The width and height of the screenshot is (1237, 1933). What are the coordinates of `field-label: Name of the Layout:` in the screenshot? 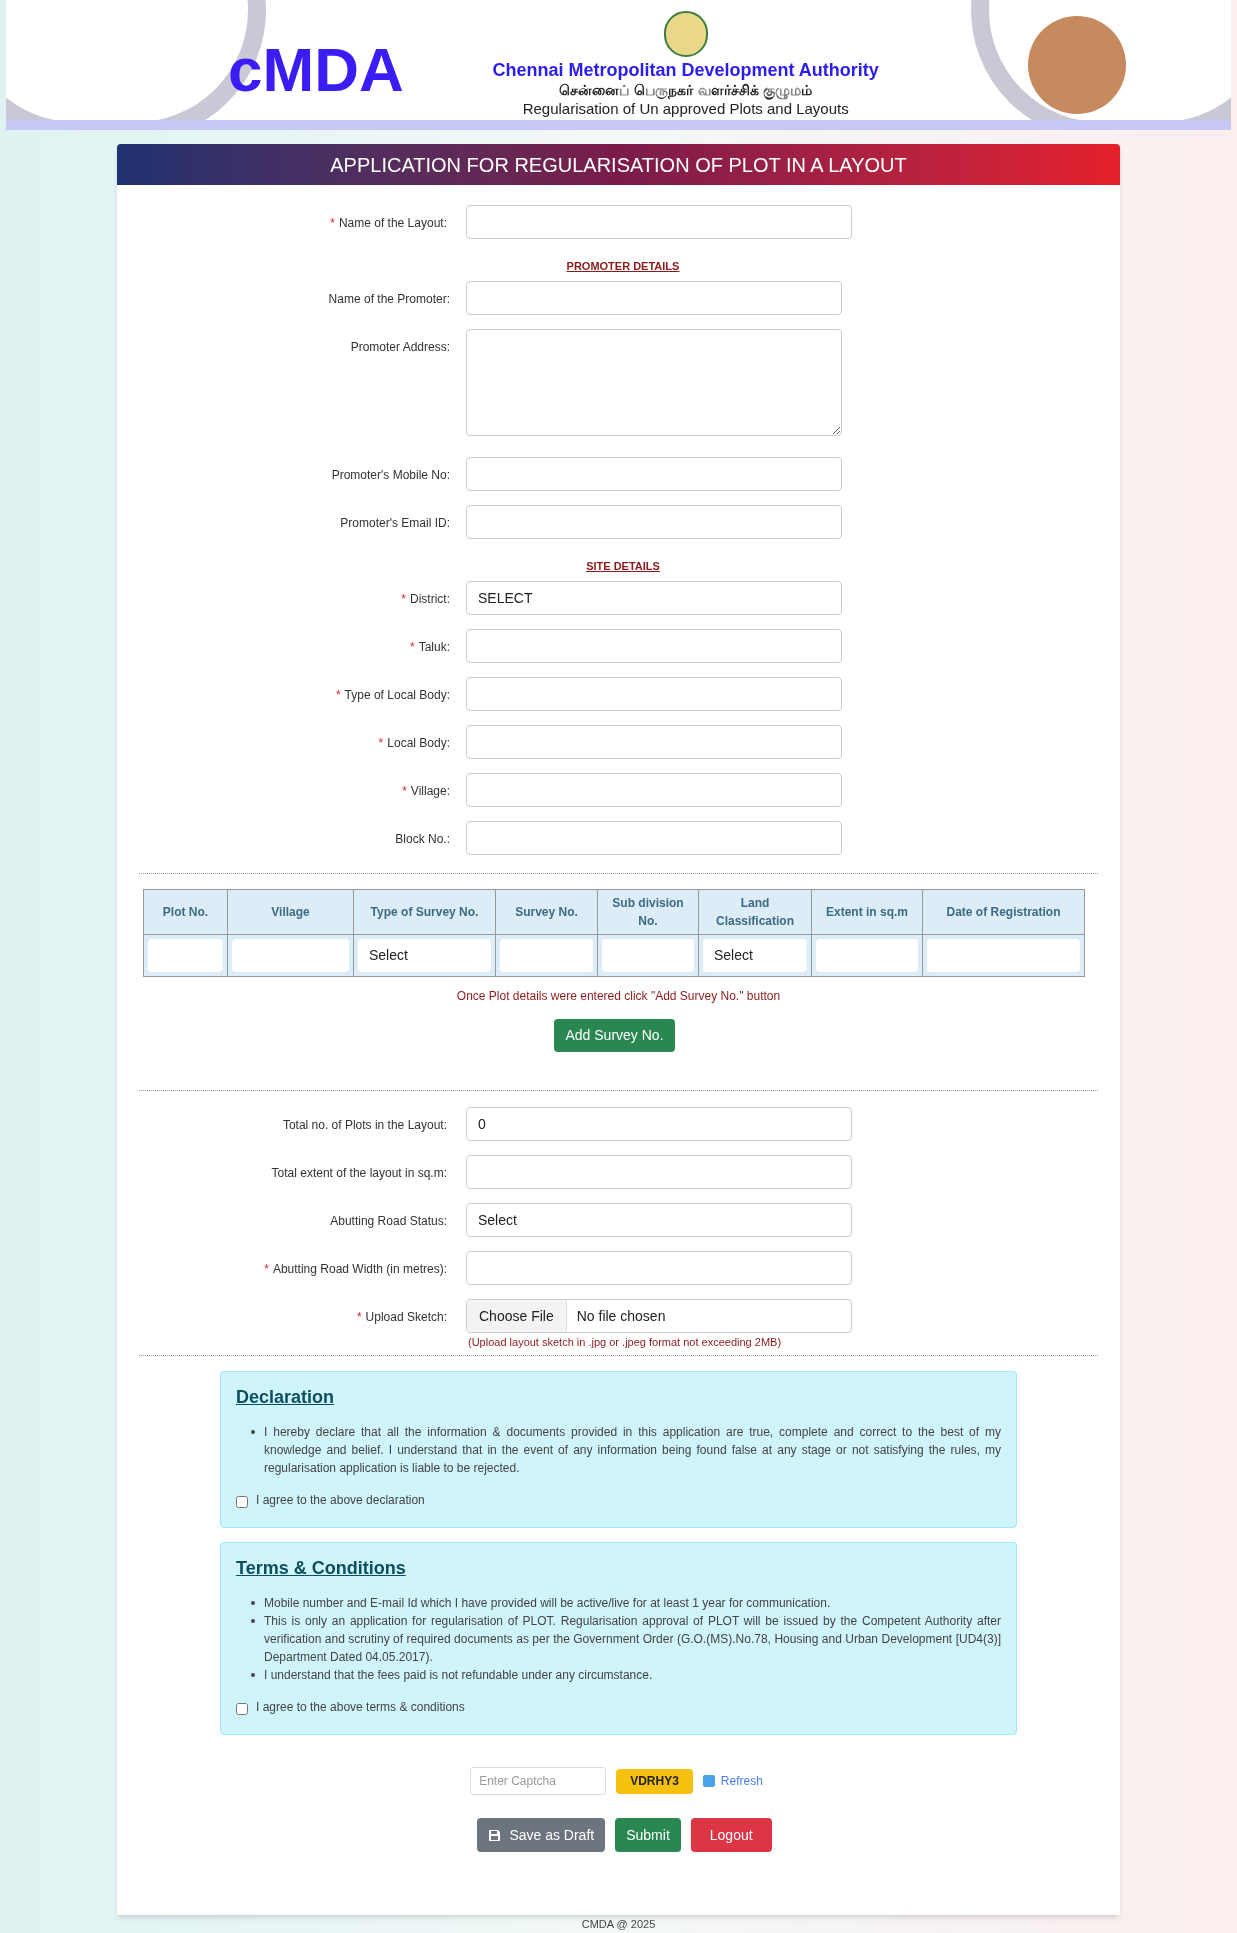 It's located at (392, 223).